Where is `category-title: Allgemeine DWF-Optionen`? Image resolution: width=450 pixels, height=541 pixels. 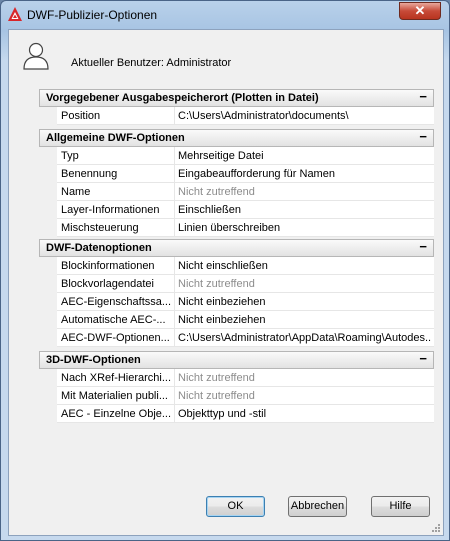 category-title: Allgemeine DWF-Optionen is located at coordinates (115, 138).